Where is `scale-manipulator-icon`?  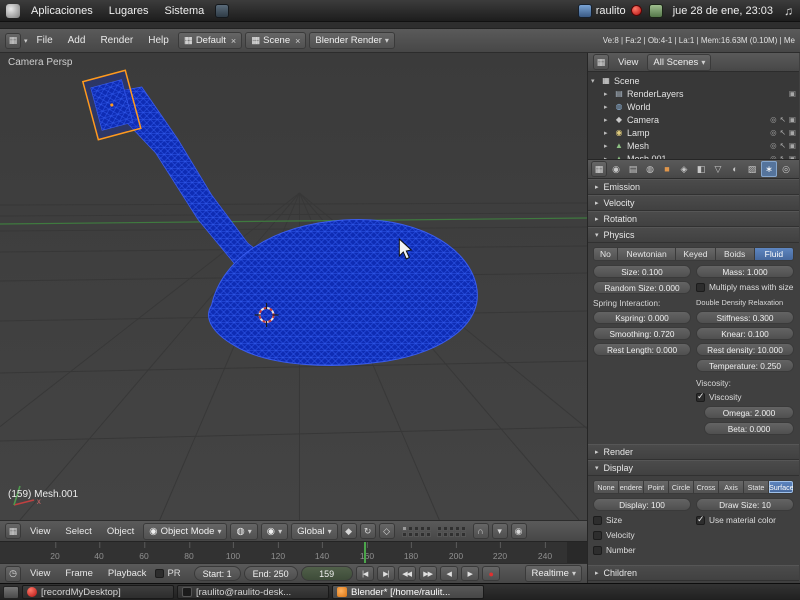 scale-manipulator-icon is located at coordinates (386, 531).